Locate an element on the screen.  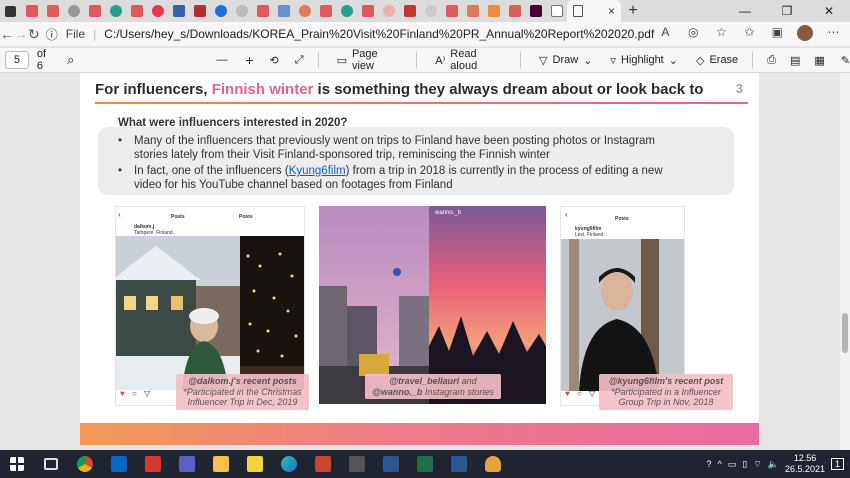
browser-menu-icon is located at coordinates (10, 11).